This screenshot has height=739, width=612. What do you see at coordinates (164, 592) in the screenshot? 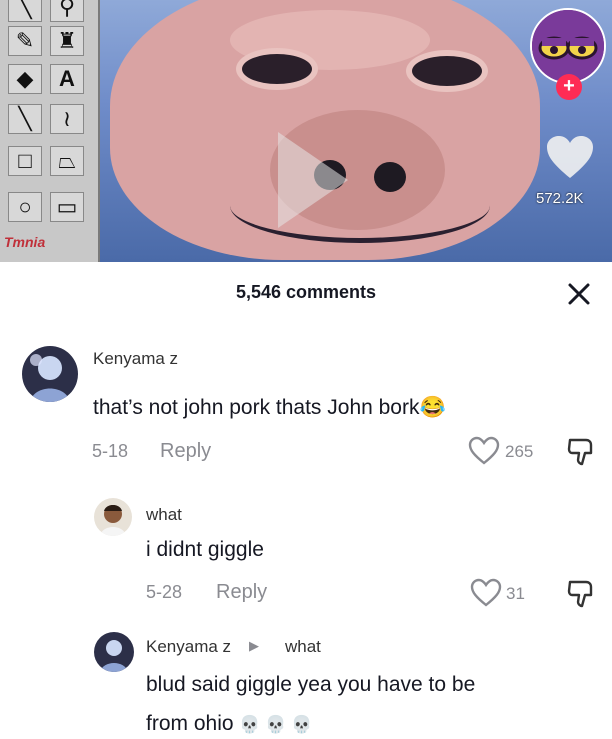
I see `comment-date: 5-28` at bounding box center [164, 592].